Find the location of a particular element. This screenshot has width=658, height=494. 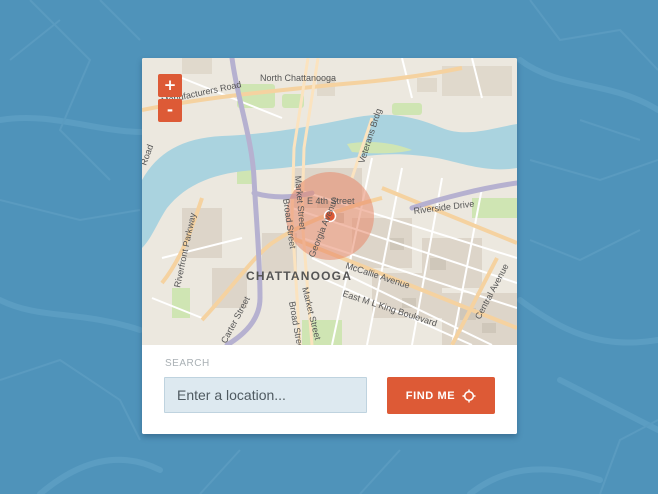

find-me-button: FIND ME is located at coordinates (441, 395).